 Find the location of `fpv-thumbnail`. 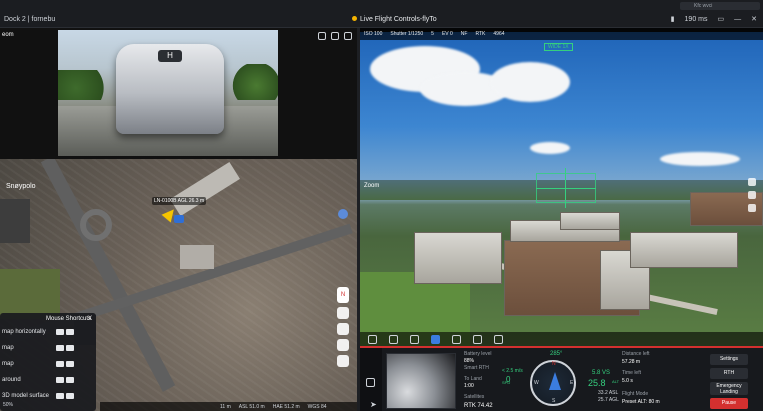

fpv-thumbnail is located at coordinates (421, 381).